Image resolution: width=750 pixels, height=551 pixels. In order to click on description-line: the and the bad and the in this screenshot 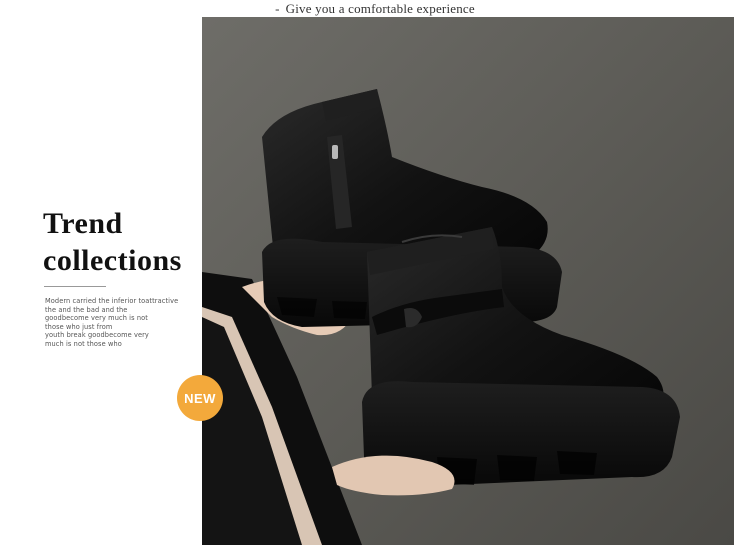, I will do `click(86, 309)`.